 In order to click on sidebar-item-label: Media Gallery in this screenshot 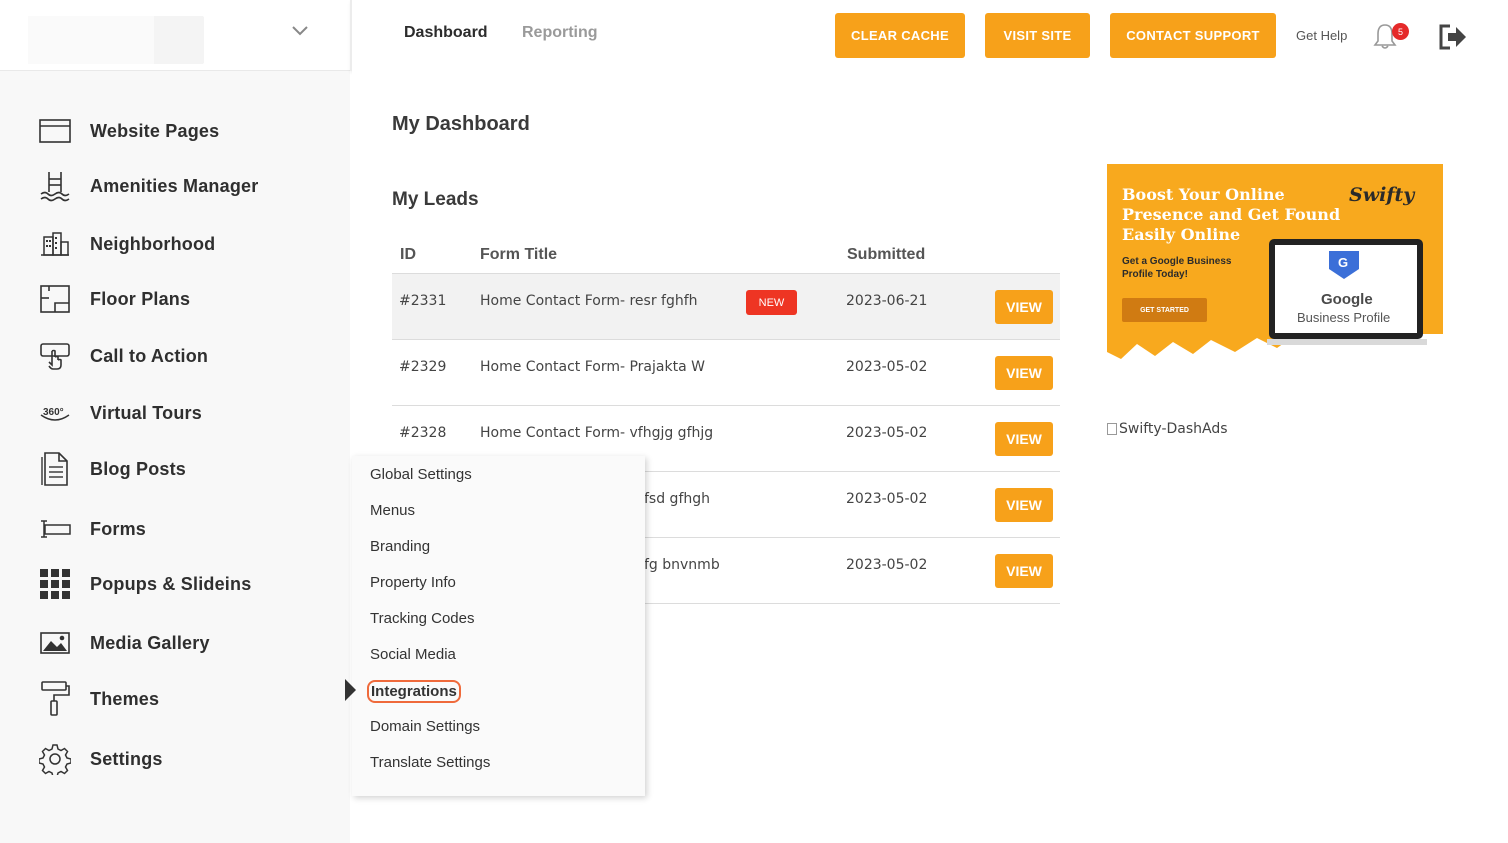, I will do `click(150, 642)`.